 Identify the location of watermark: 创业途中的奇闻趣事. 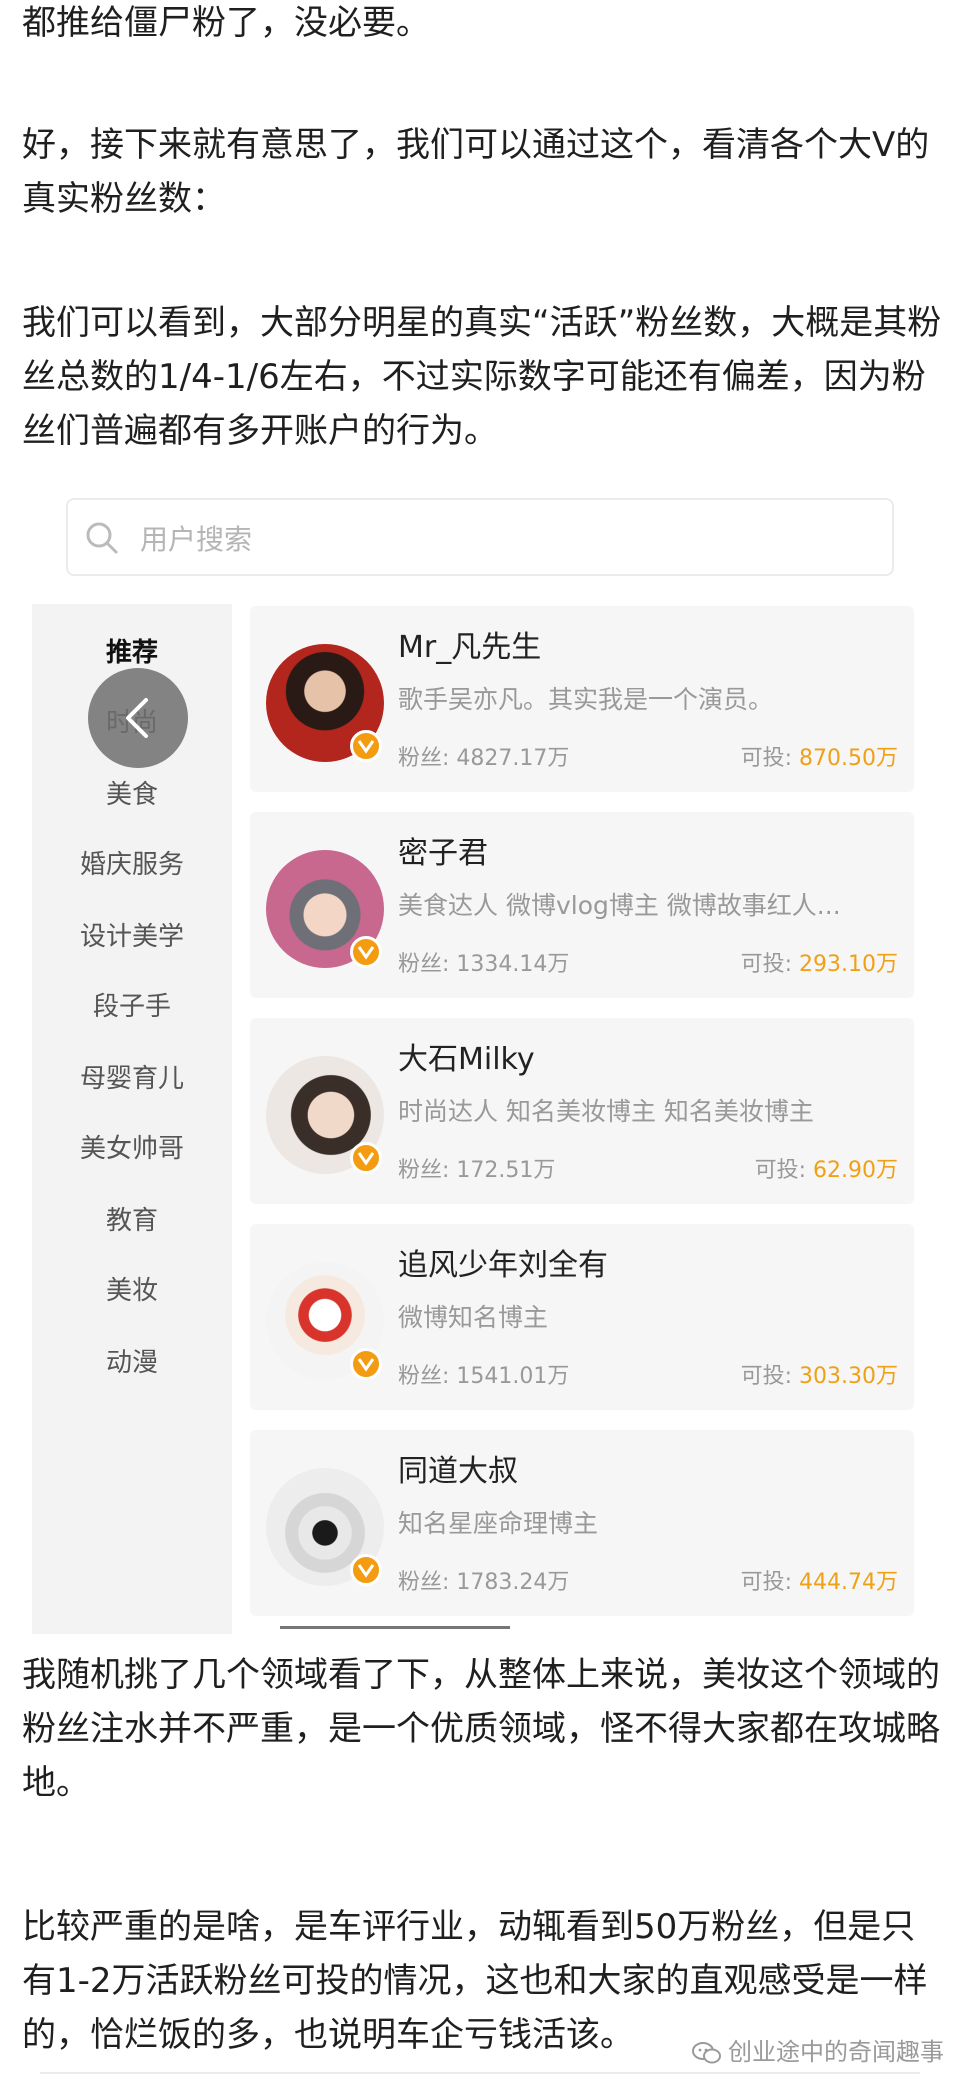
(818, 2049).